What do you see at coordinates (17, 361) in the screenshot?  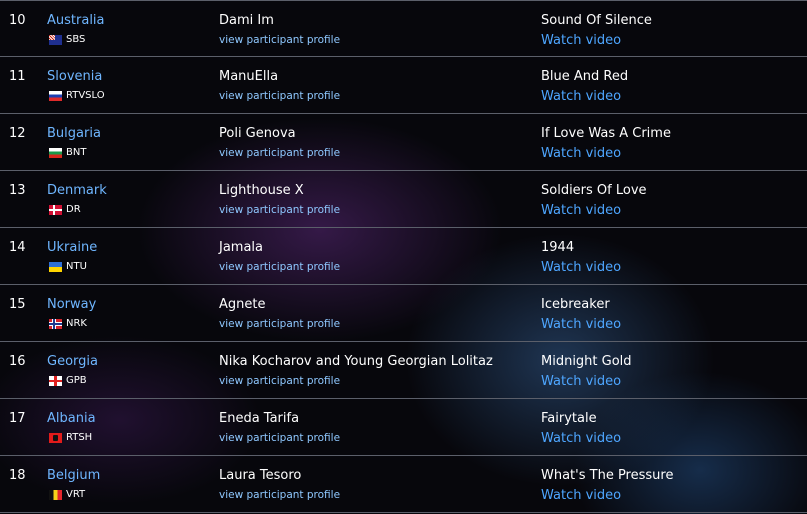 I see `running-order-number: 16` at bounding box center [17, 361].